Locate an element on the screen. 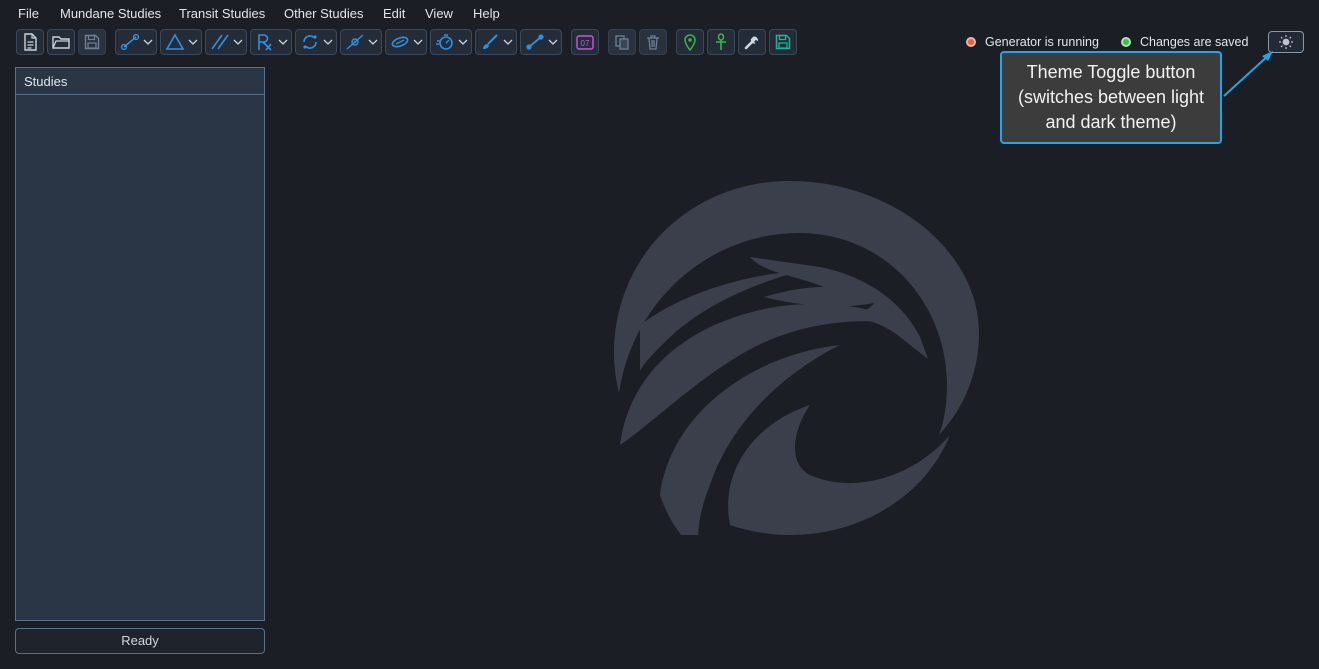  delete-button is located at coordinates (653, 42).